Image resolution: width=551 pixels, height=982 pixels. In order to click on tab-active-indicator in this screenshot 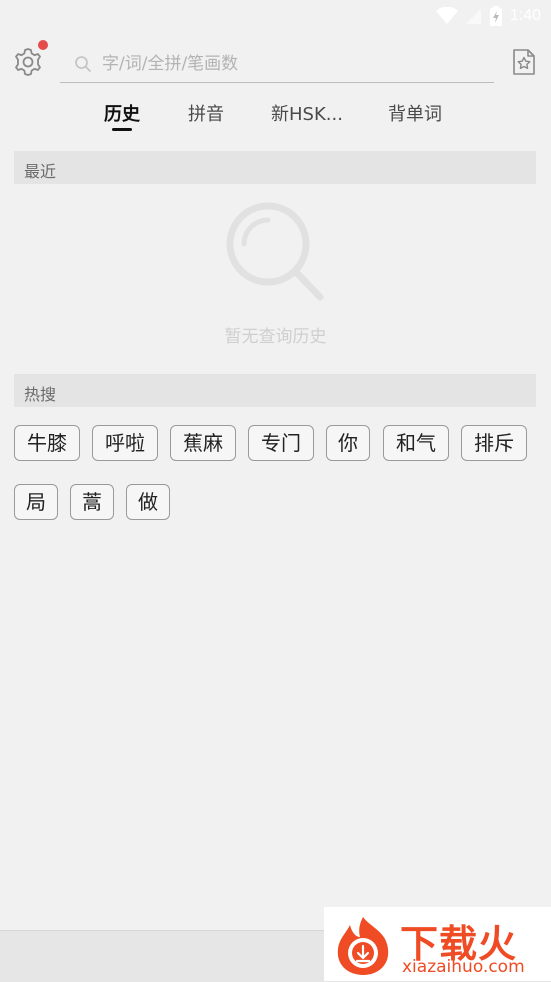, I will do `click(122, 129)`.